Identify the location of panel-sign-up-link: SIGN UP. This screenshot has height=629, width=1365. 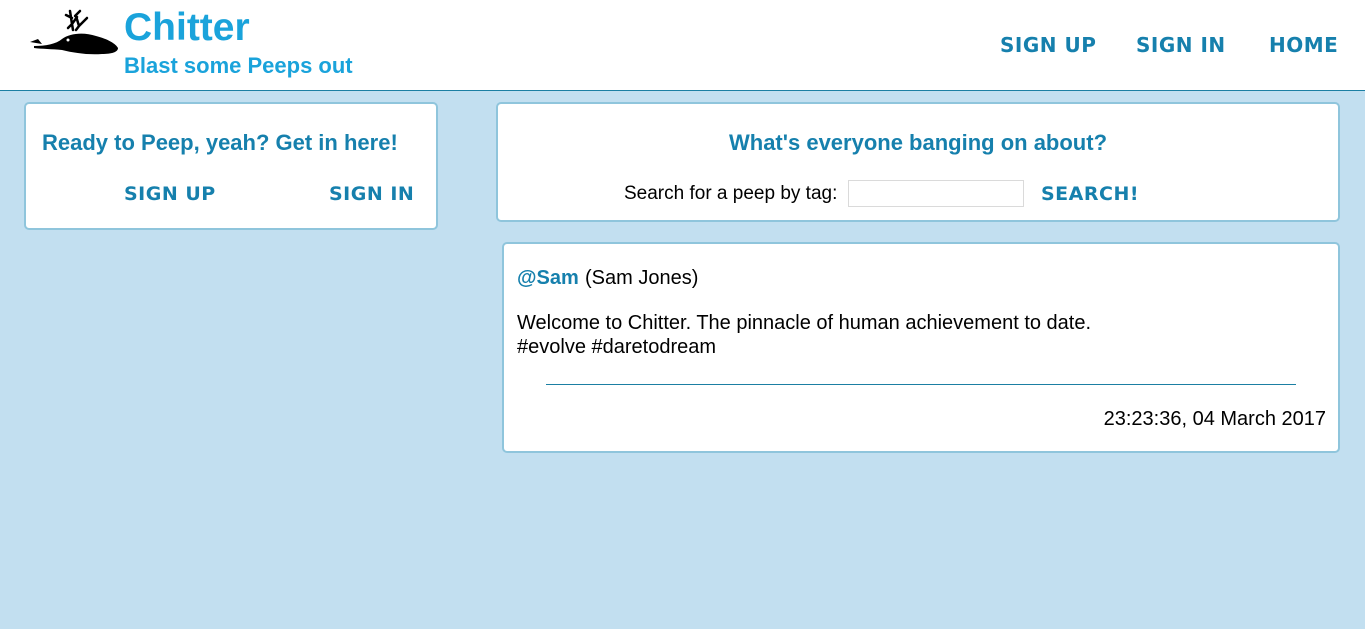
(170, 194).